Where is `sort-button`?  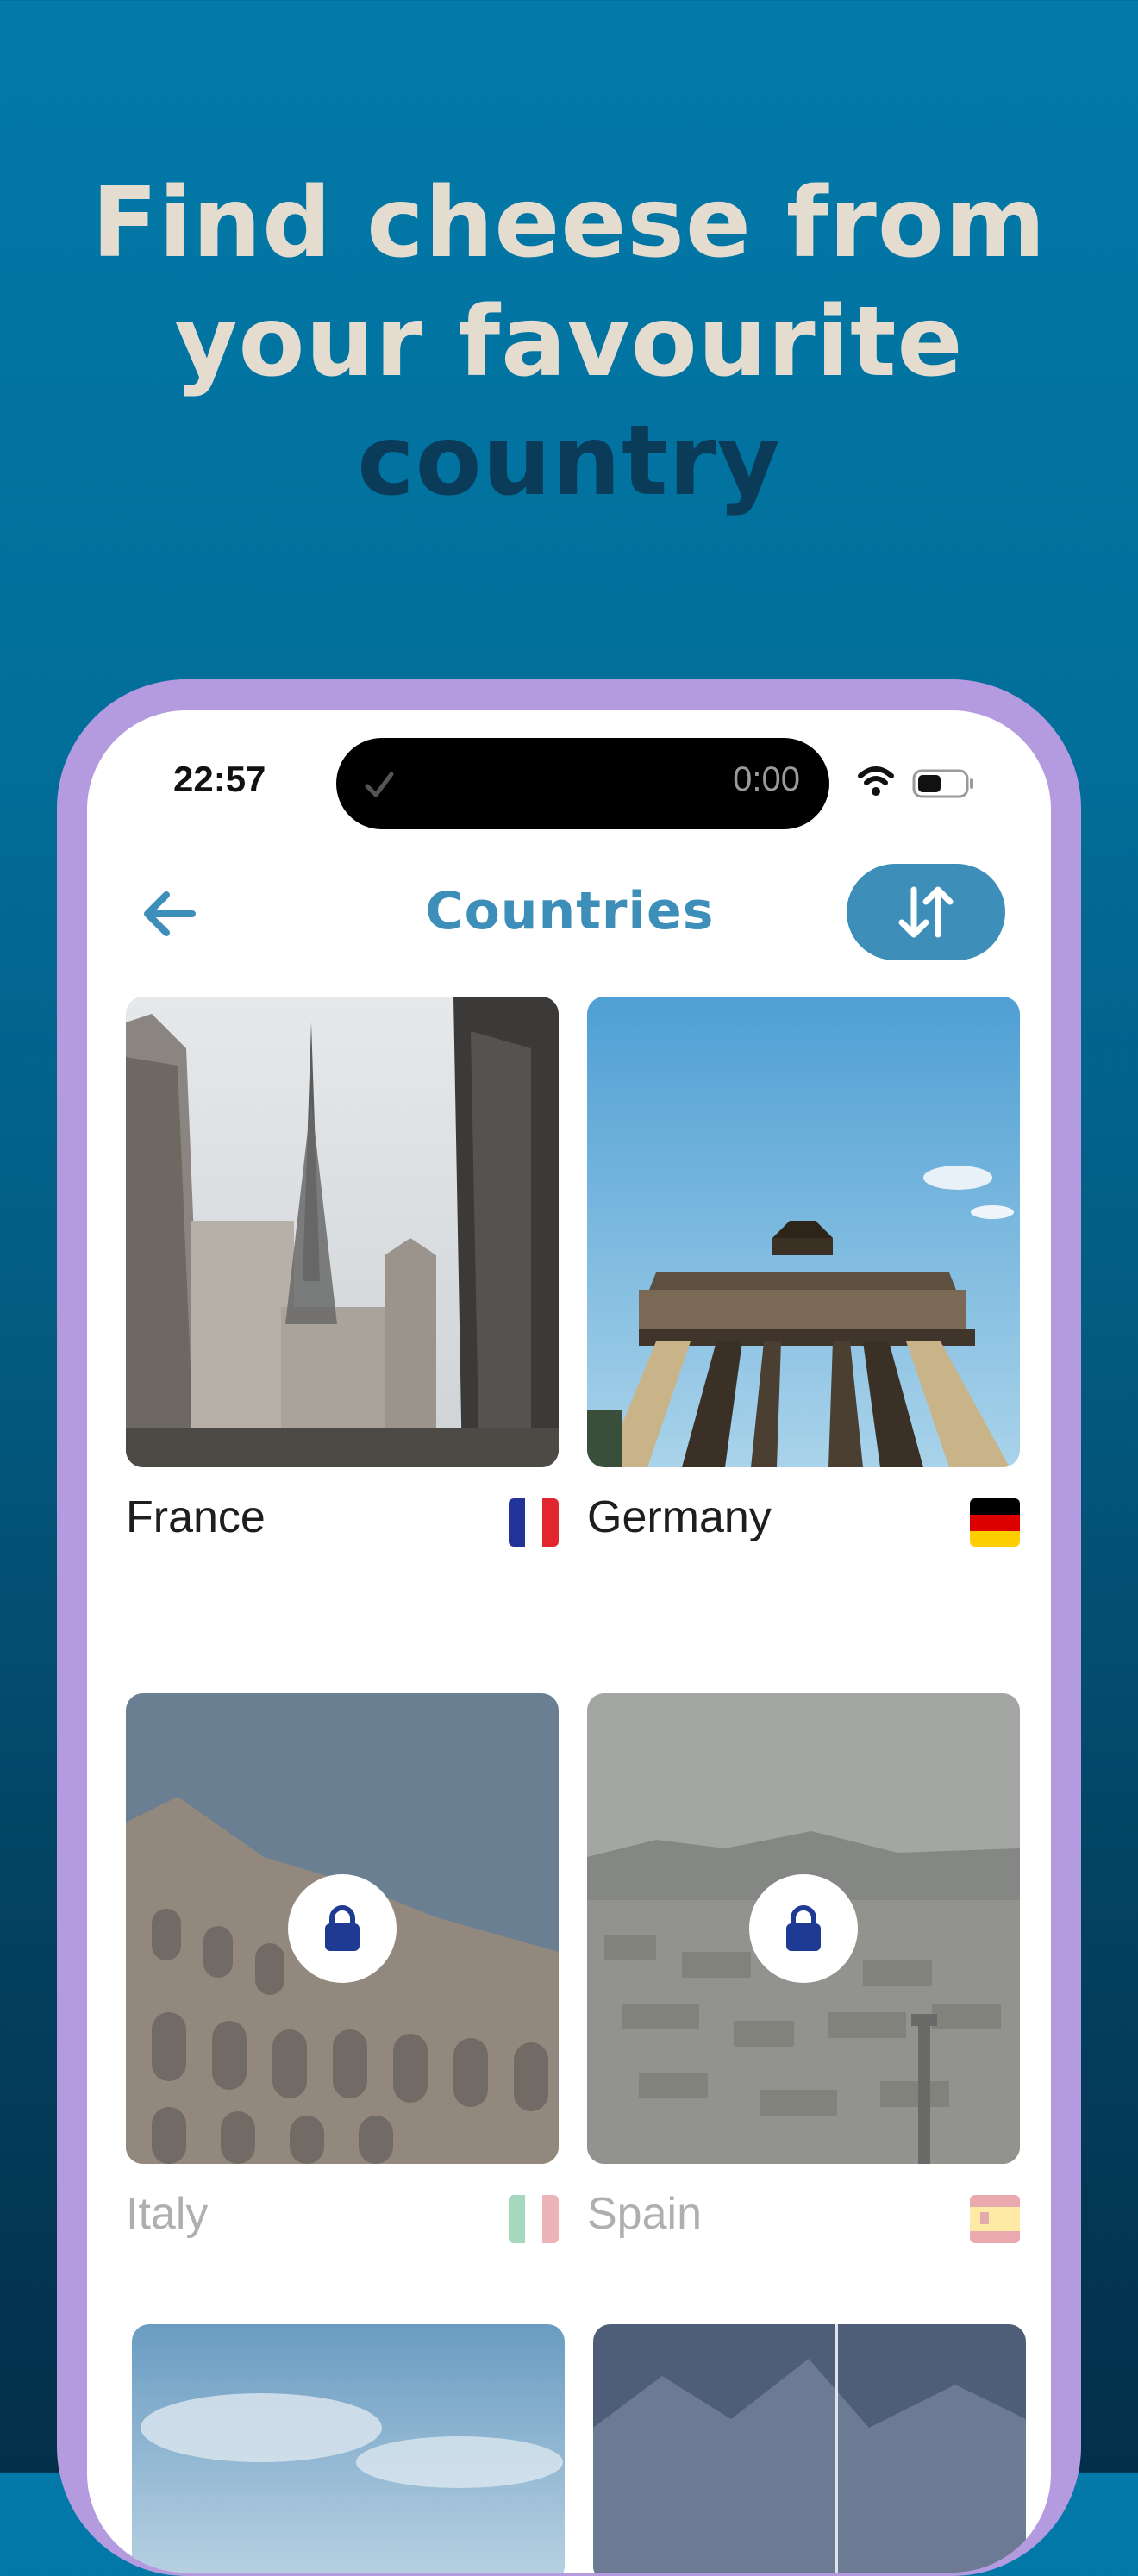 sort-button is located at coordinates (926, 912).